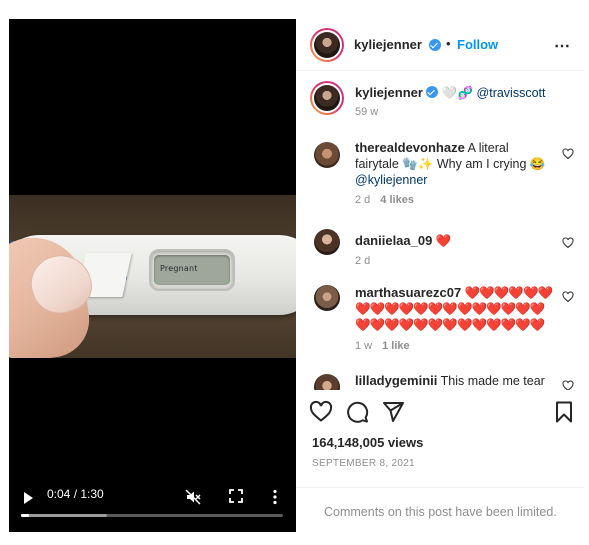 The width and height of the screenshot is (589, 545). Describe the element at coordinates (410, 147) in the screenshot. I see `comment-username: therealdevonhaze` at that location.